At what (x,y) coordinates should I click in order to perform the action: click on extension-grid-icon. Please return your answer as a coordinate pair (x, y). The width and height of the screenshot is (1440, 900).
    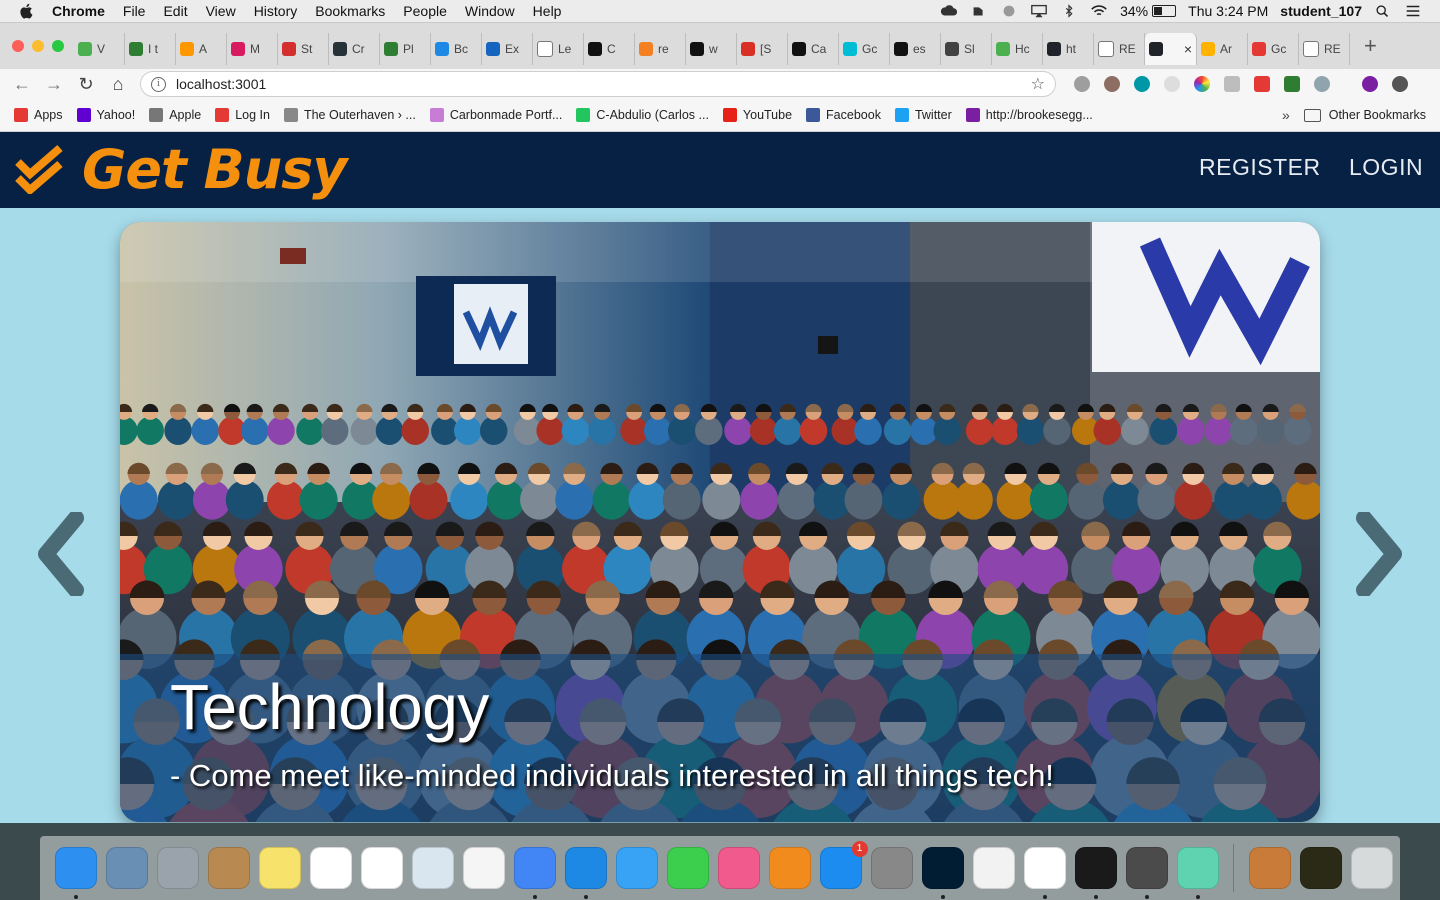
    Looking at the image, I should click on (1262, 84).